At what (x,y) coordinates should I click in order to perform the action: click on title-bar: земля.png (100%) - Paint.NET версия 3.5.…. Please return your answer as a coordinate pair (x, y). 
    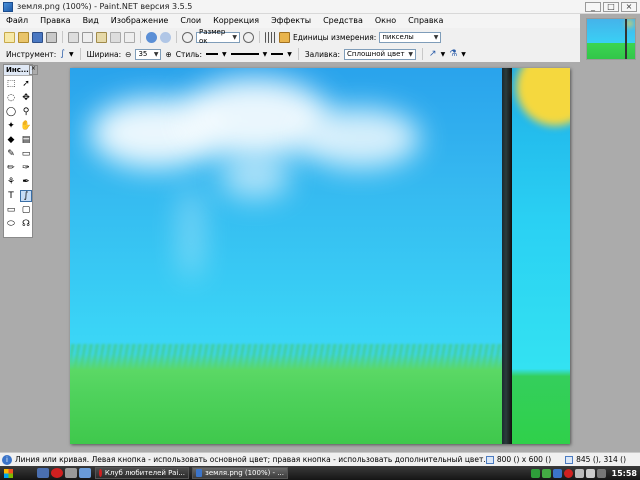
    Looking at the image, I should click on (320, 7).